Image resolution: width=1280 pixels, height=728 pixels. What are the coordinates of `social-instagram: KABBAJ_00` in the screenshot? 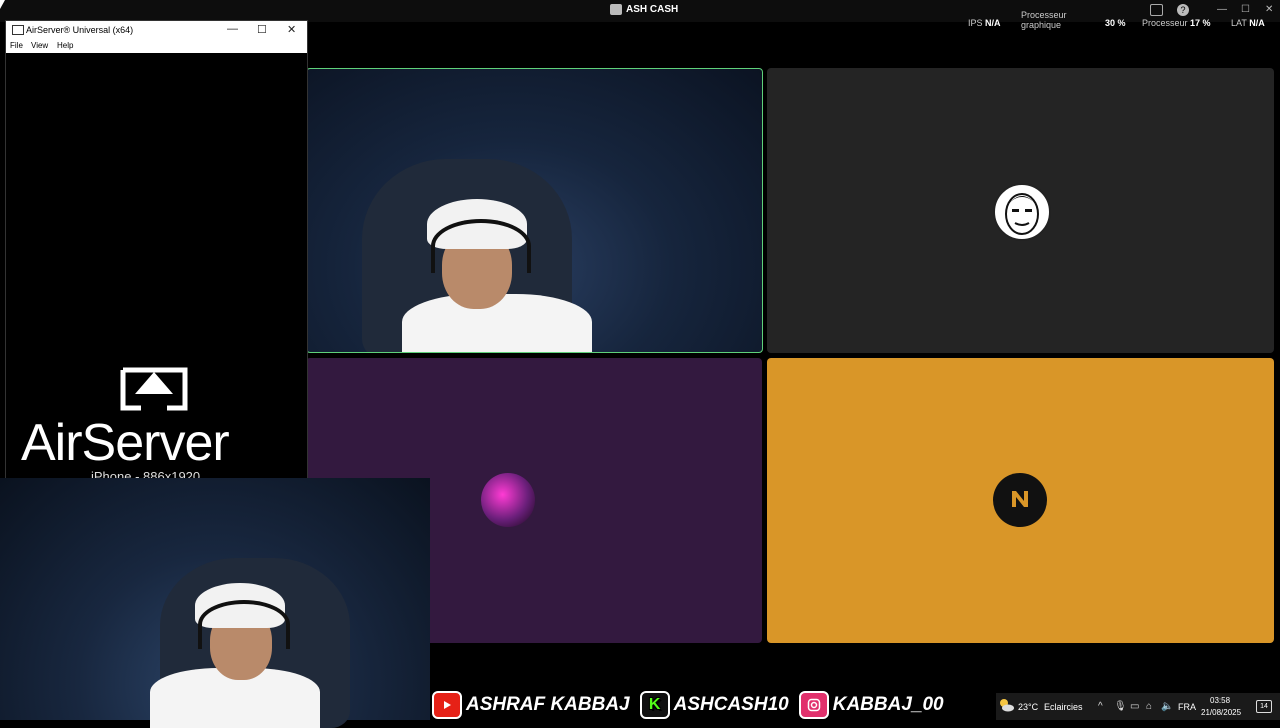 It's located at (871, 704).